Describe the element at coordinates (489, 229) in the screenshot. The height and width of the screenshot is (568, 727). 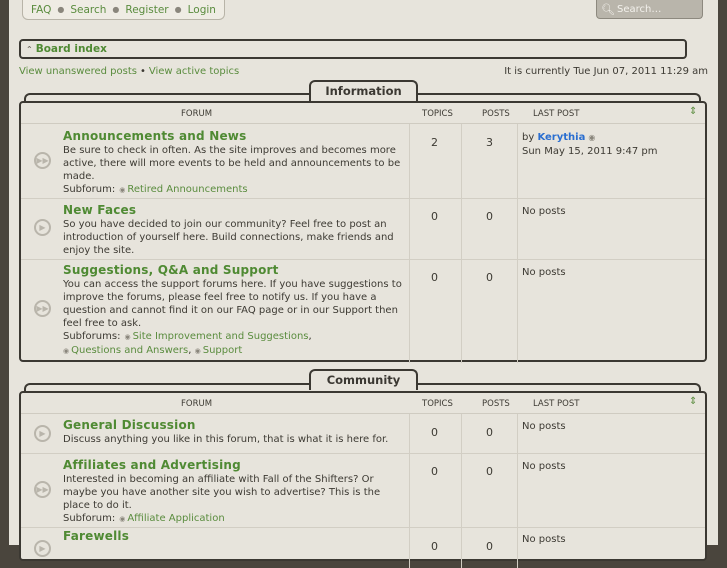
I see `posts-cell` at that location.